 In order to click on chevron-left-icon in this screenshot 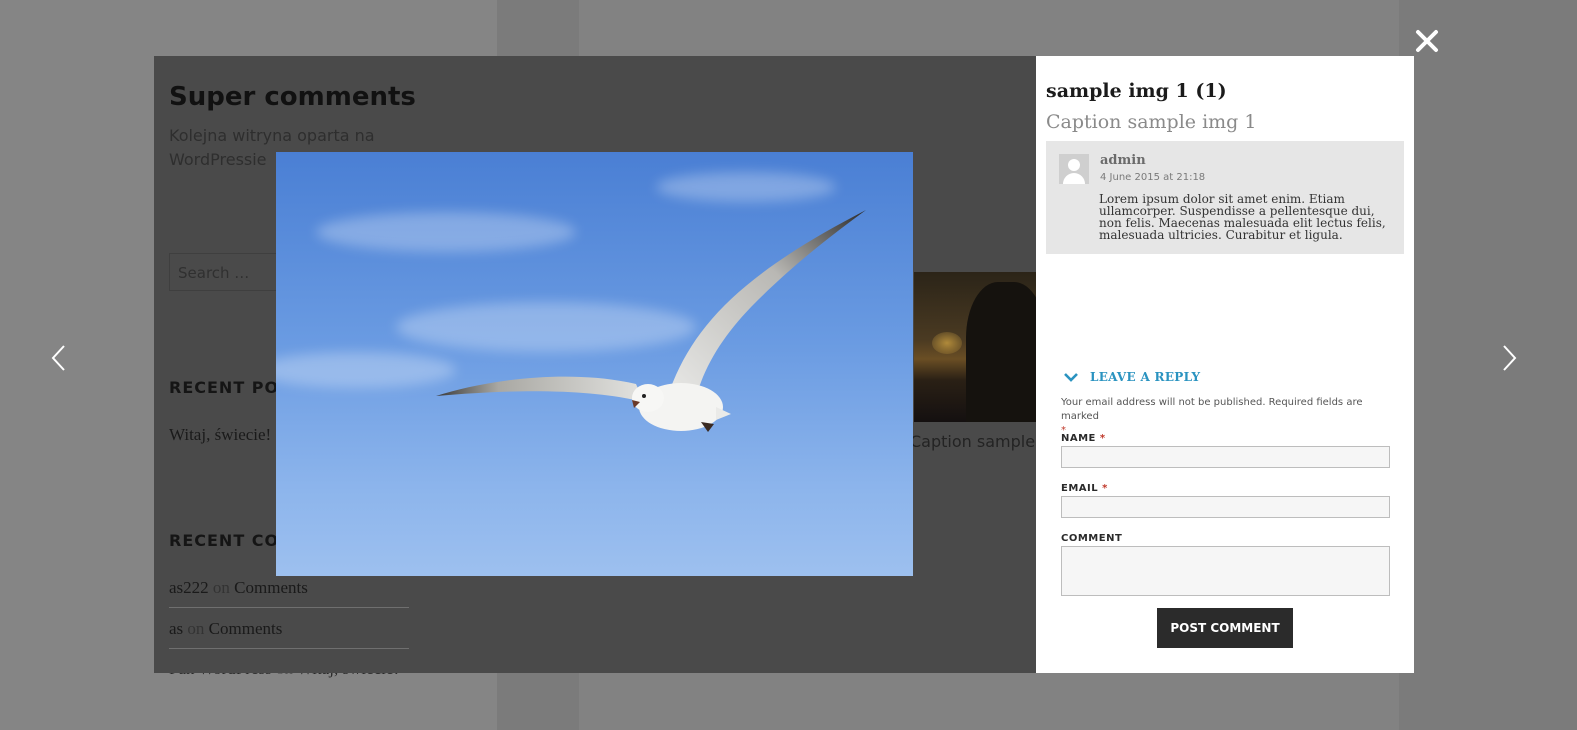, I will do `click(59, 358)`.